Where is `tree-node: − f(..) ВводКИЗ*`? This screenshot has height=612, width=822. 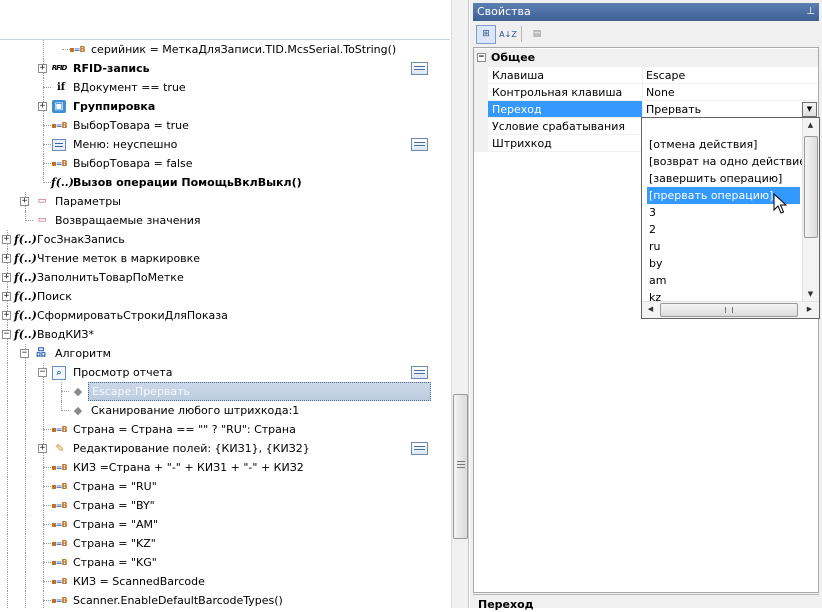
tree-node: − f(..) ВводКИЗ* is located at coordinates (225, 334).